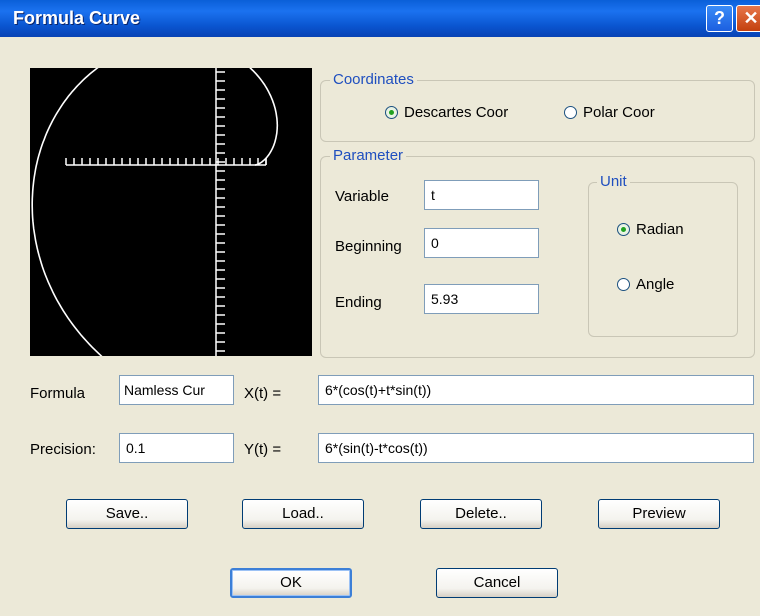 Image resolution: width=760 pixels, height=616 pixels. I want to click on descartes-coor-radio: Descartes Coor, so click(446, 112).